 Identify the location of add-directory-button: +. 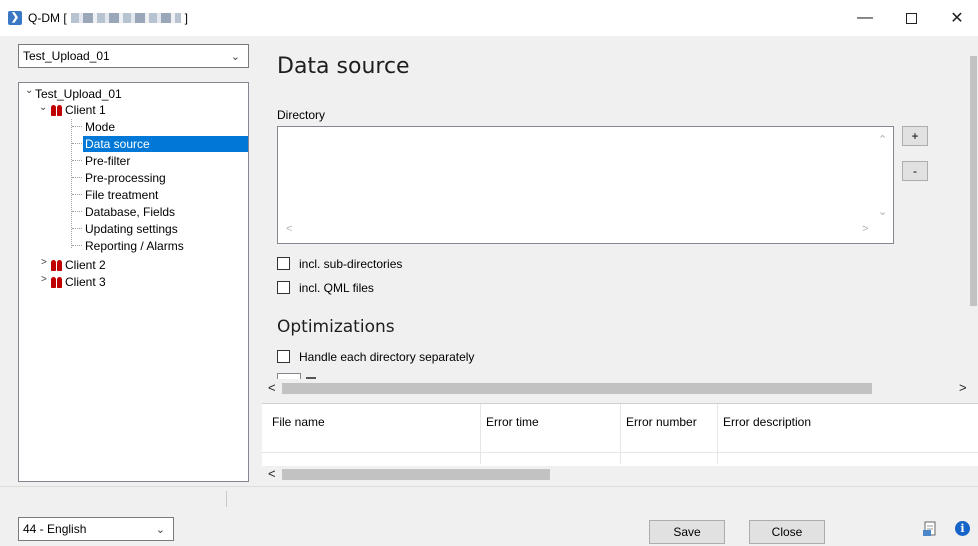
(915, 136).